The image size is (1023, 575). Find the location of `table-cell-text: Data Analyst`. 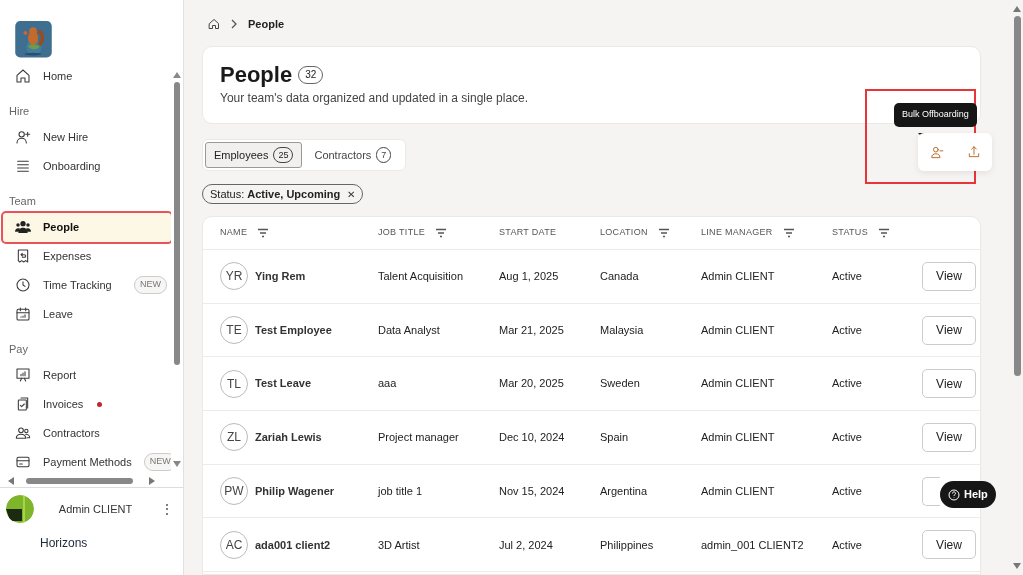

table-cell-text: Data Analyst is located at coordinates (409, 330).